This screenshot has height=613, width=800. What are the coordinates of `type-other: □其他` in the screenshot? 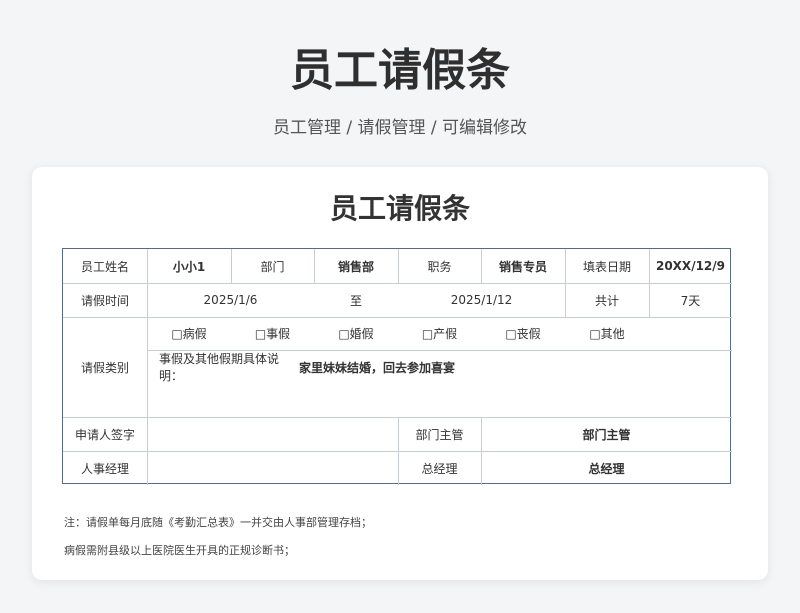 It's located at (607, 333).